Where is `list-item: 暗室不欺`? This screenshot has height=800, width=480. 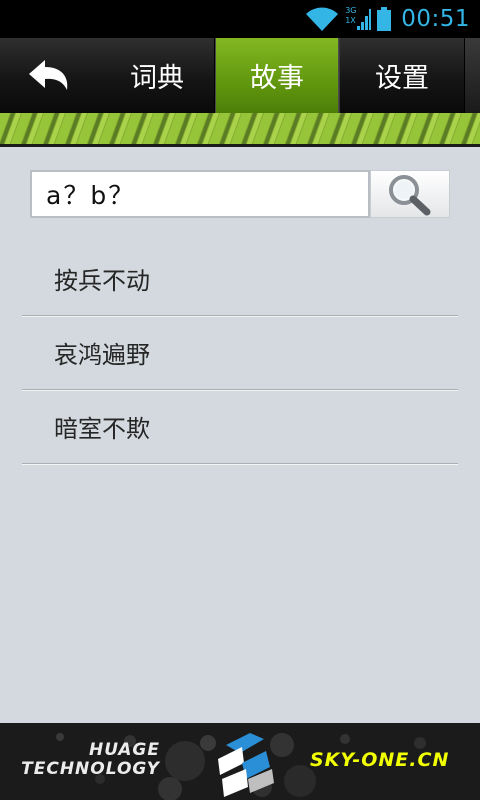 list-item: 暗室不欺 is located at coordinates (240, 427).